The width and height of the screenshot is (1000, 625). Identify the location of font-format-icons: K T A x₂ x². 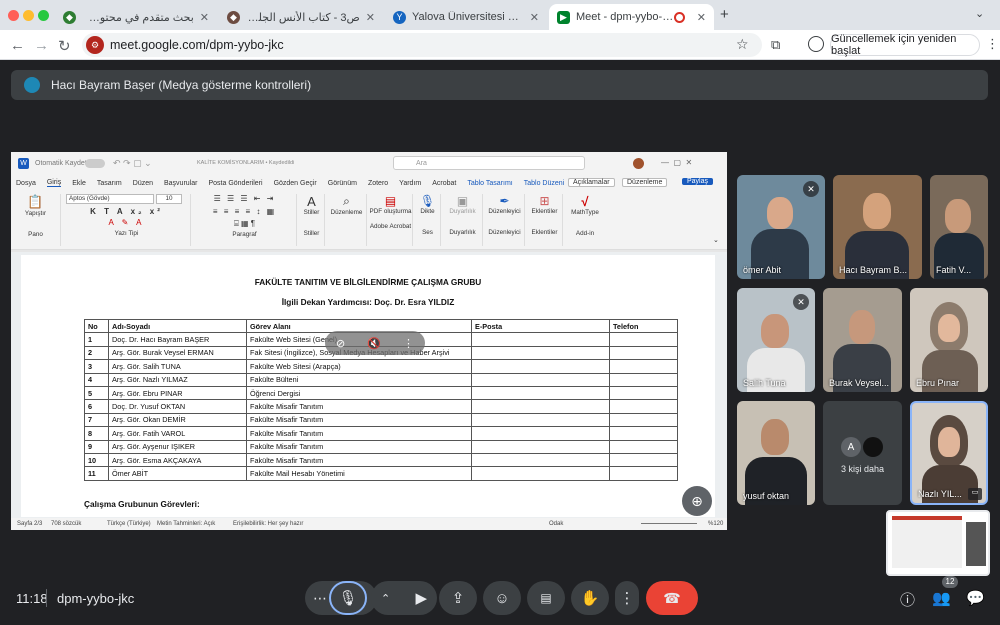
(126, 211).